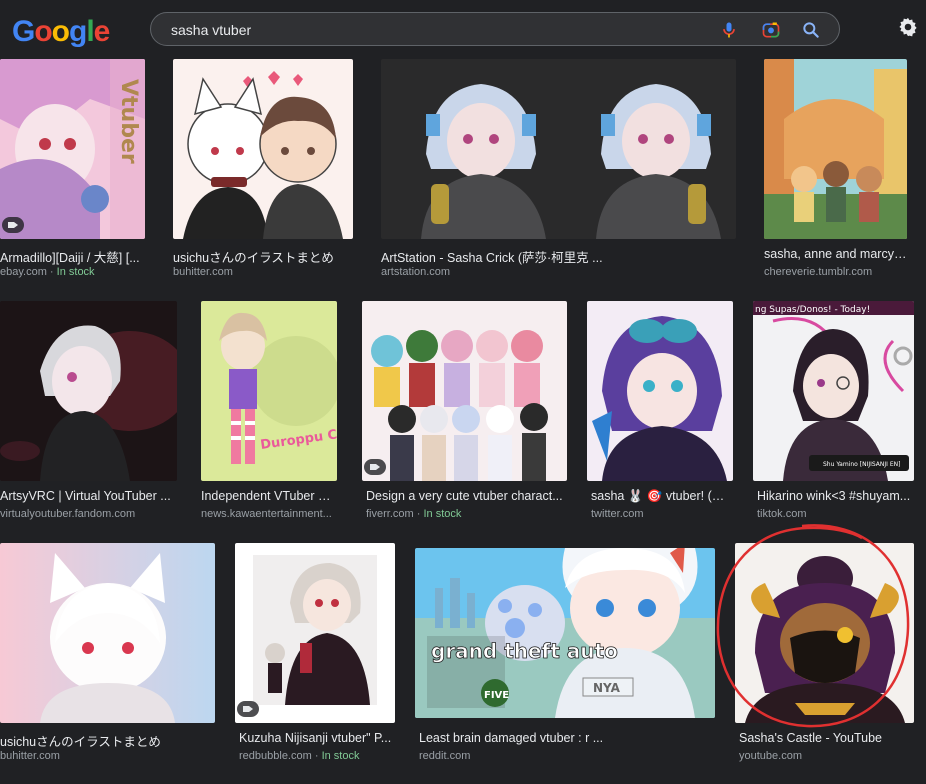 Image resolution: width=926 pixels, height=784 pixels. What do you see at coordinates (78, 31) in the screenshot?
I see `logo-letter-g2: g` at bounding box center [78, 31].